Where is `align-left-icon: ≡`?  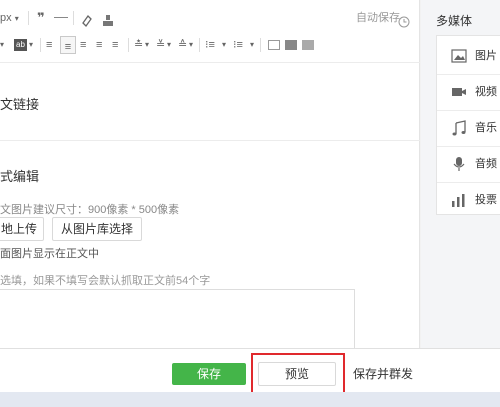
align-left-icon: ≡ is located at coordinates (68, 45).